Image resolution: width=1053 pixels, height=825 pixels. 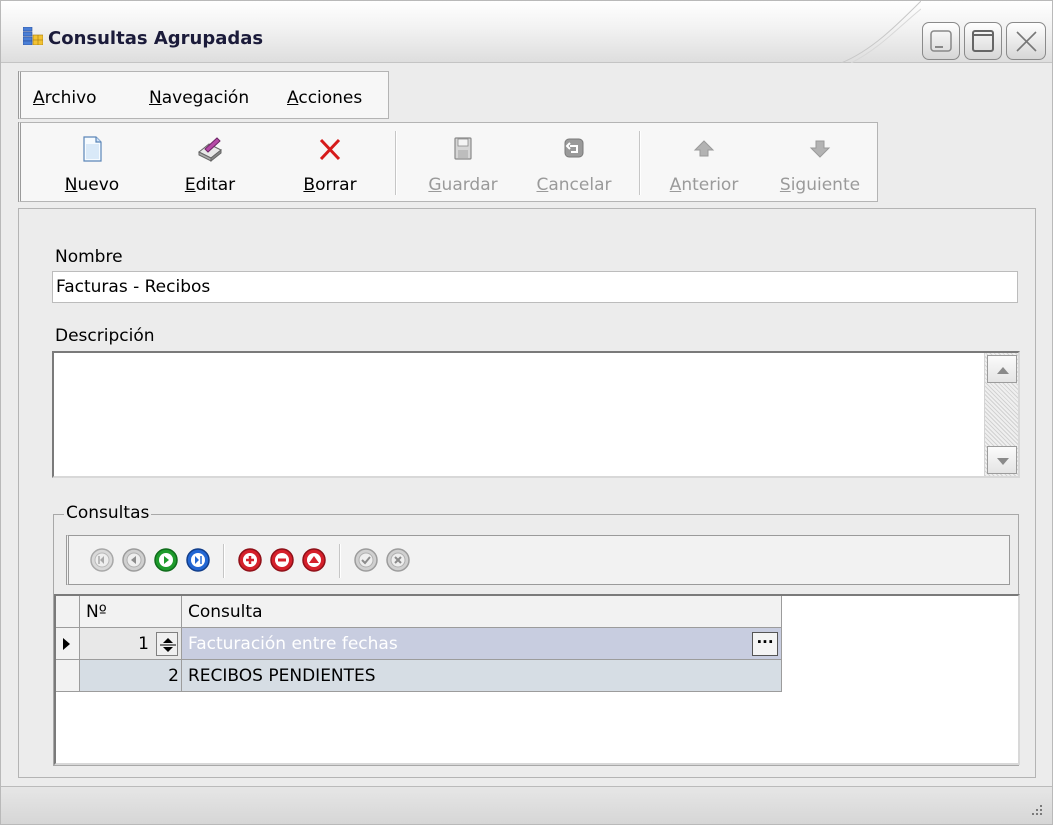 What do you see at coordinates (156, 38) in the screenshot?
I see `window-title: Consultas Agrupadas` at bounding box center [156, 38].